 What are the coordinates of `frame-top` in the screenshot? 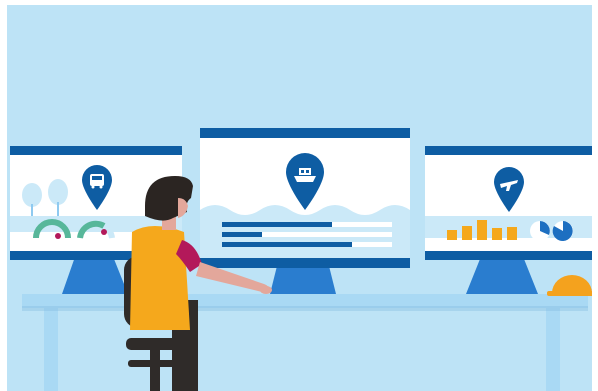 It's located at (299, 2).